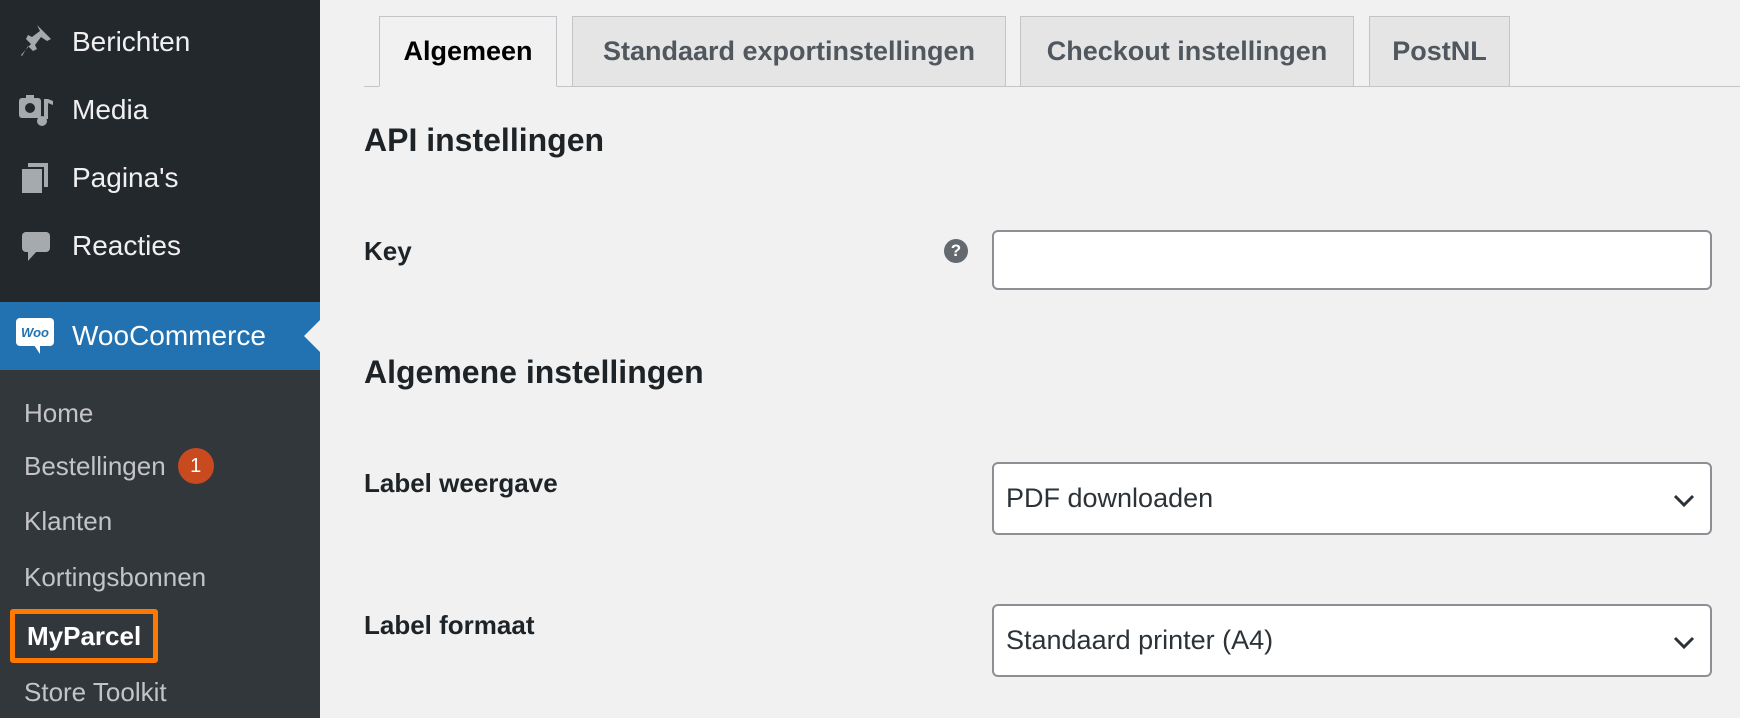  What do you see at coordinates (388, 251) in the screenshot?
I see `key-label: Key` at bounding box center [388, 251].